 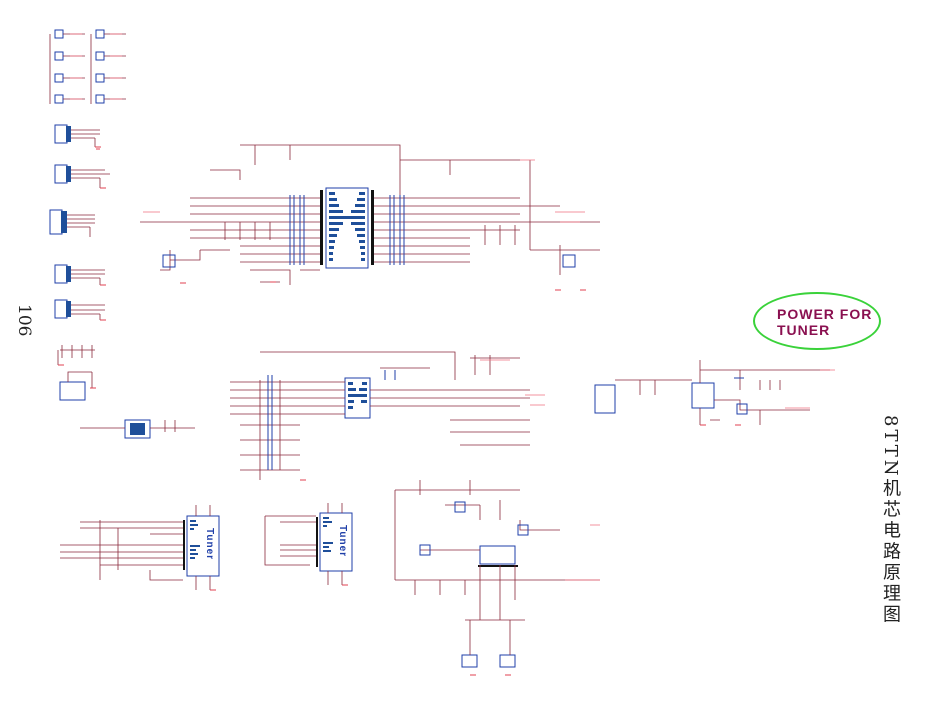 What do you see at coordinates (342, 541) in the screenshot?
I see `tuner-2-label: Tuner` at bounding box center [342, 541].